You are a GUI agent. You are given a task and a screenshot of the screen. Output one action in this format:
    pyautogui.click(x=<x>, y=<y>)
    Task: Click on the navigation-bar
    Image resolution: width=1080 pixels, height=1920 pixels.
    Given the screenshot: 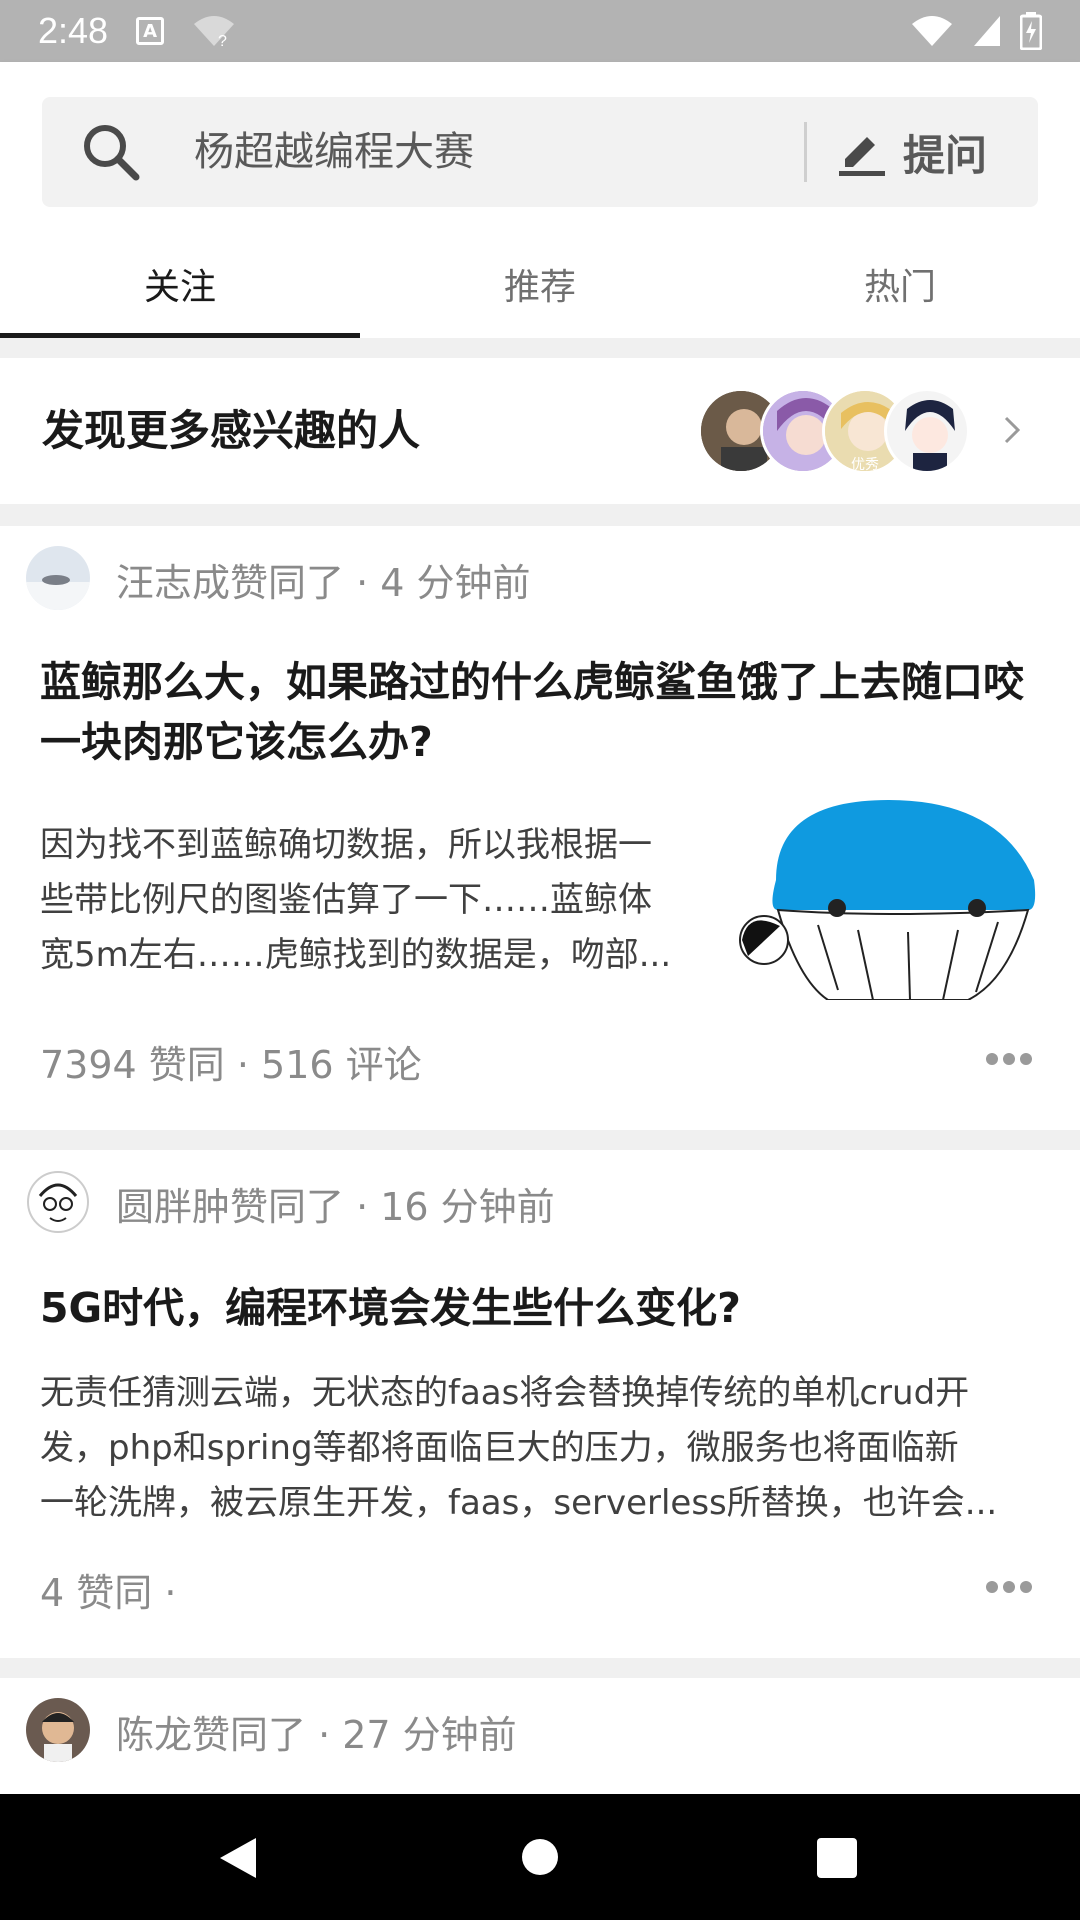 What is the action you would take?
    pyautogui.click(x=540, y=1857)
    